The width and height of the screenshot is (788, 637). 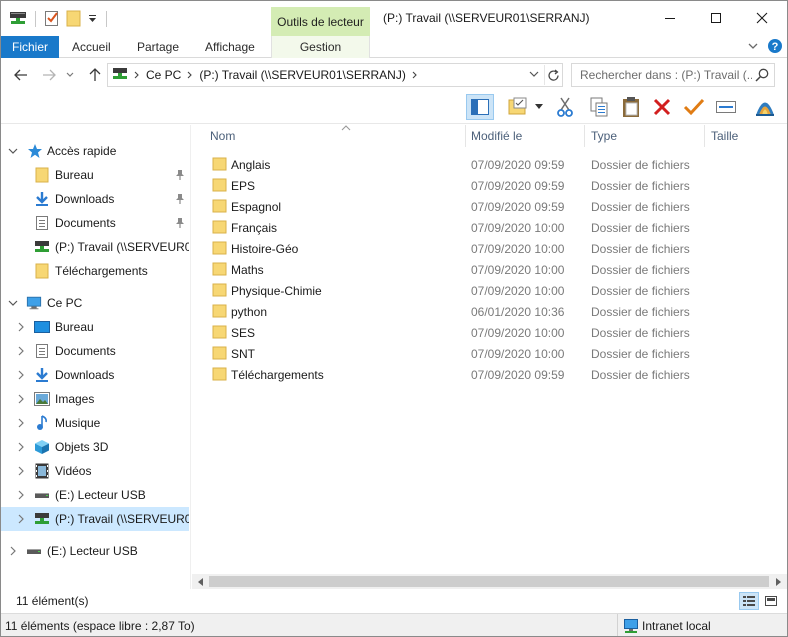 What do you see at coordinates (74, 19) in the screenshot?
I see `new-folder-icon` at bounding box center [74, 19].